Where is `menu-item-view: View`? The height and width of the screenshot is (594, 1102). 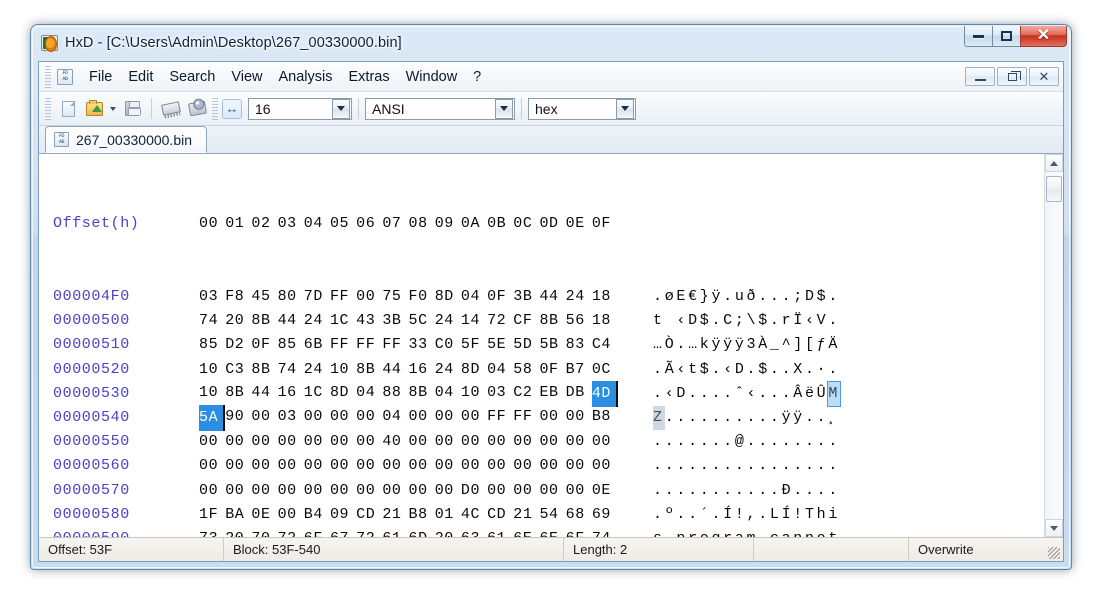
menu-item-view: View is located at coordinates (246, 77).